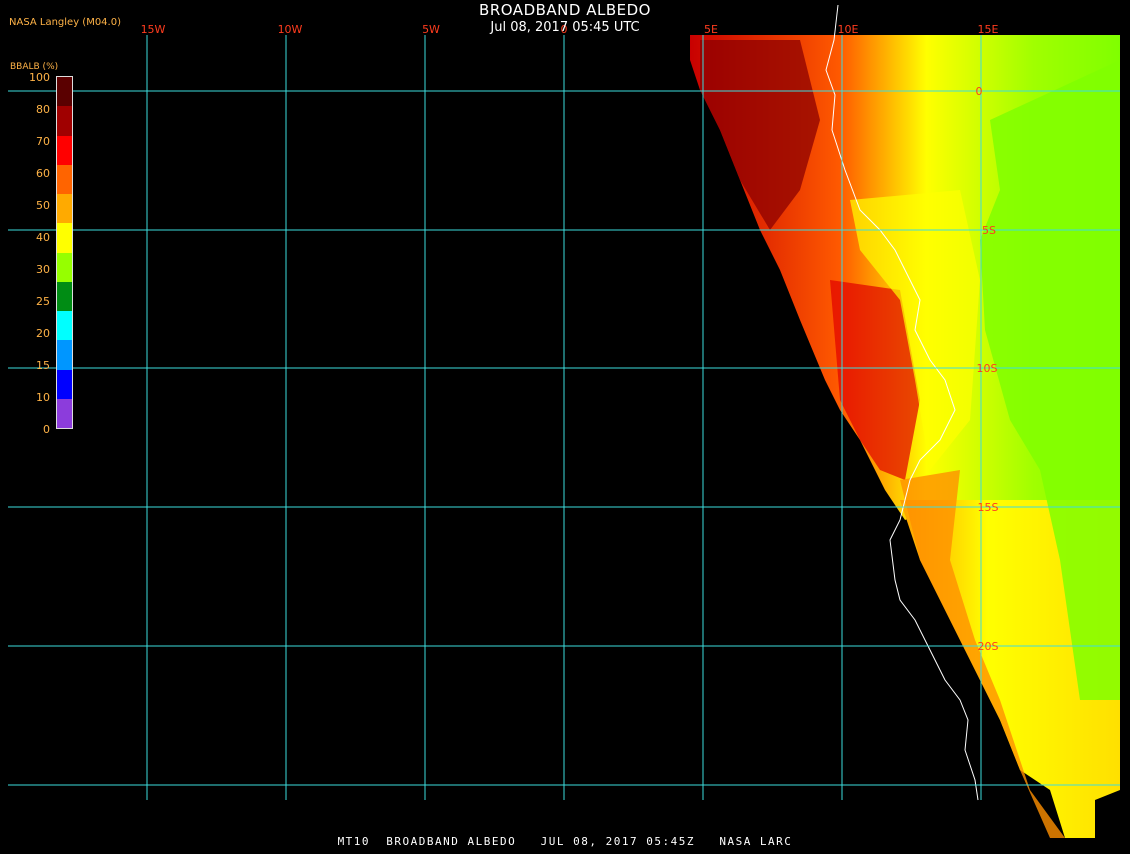  What do you see at coordinates (987, 368) in the screenshot?
I see `lat-label-10s: 10S` at bounding box center [987, 368].